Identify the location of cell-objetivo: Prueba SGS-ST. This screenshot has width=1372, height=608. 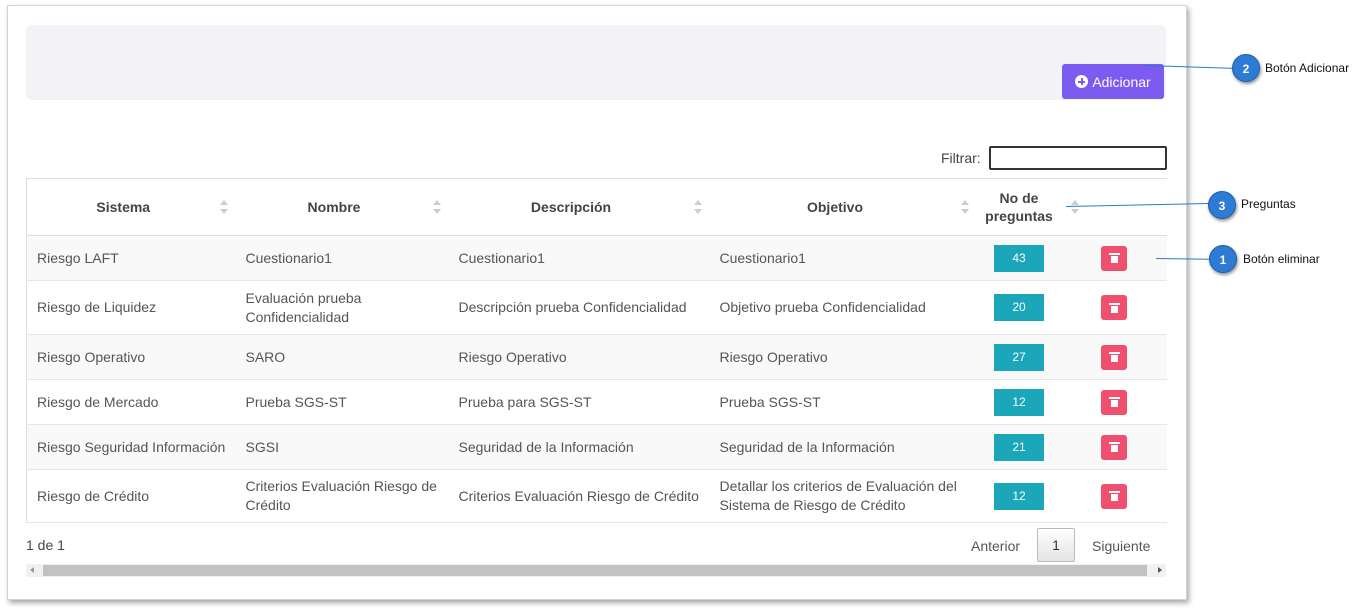
(843, 402).